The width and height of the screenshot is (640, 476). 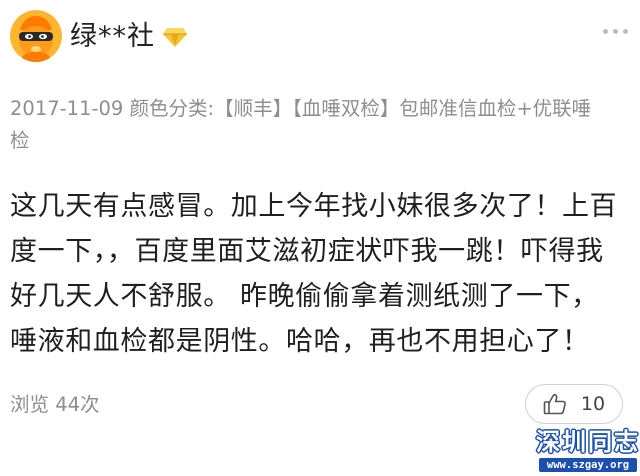 I want to click on thumbs-up-icon, so click(x=555, y=404).